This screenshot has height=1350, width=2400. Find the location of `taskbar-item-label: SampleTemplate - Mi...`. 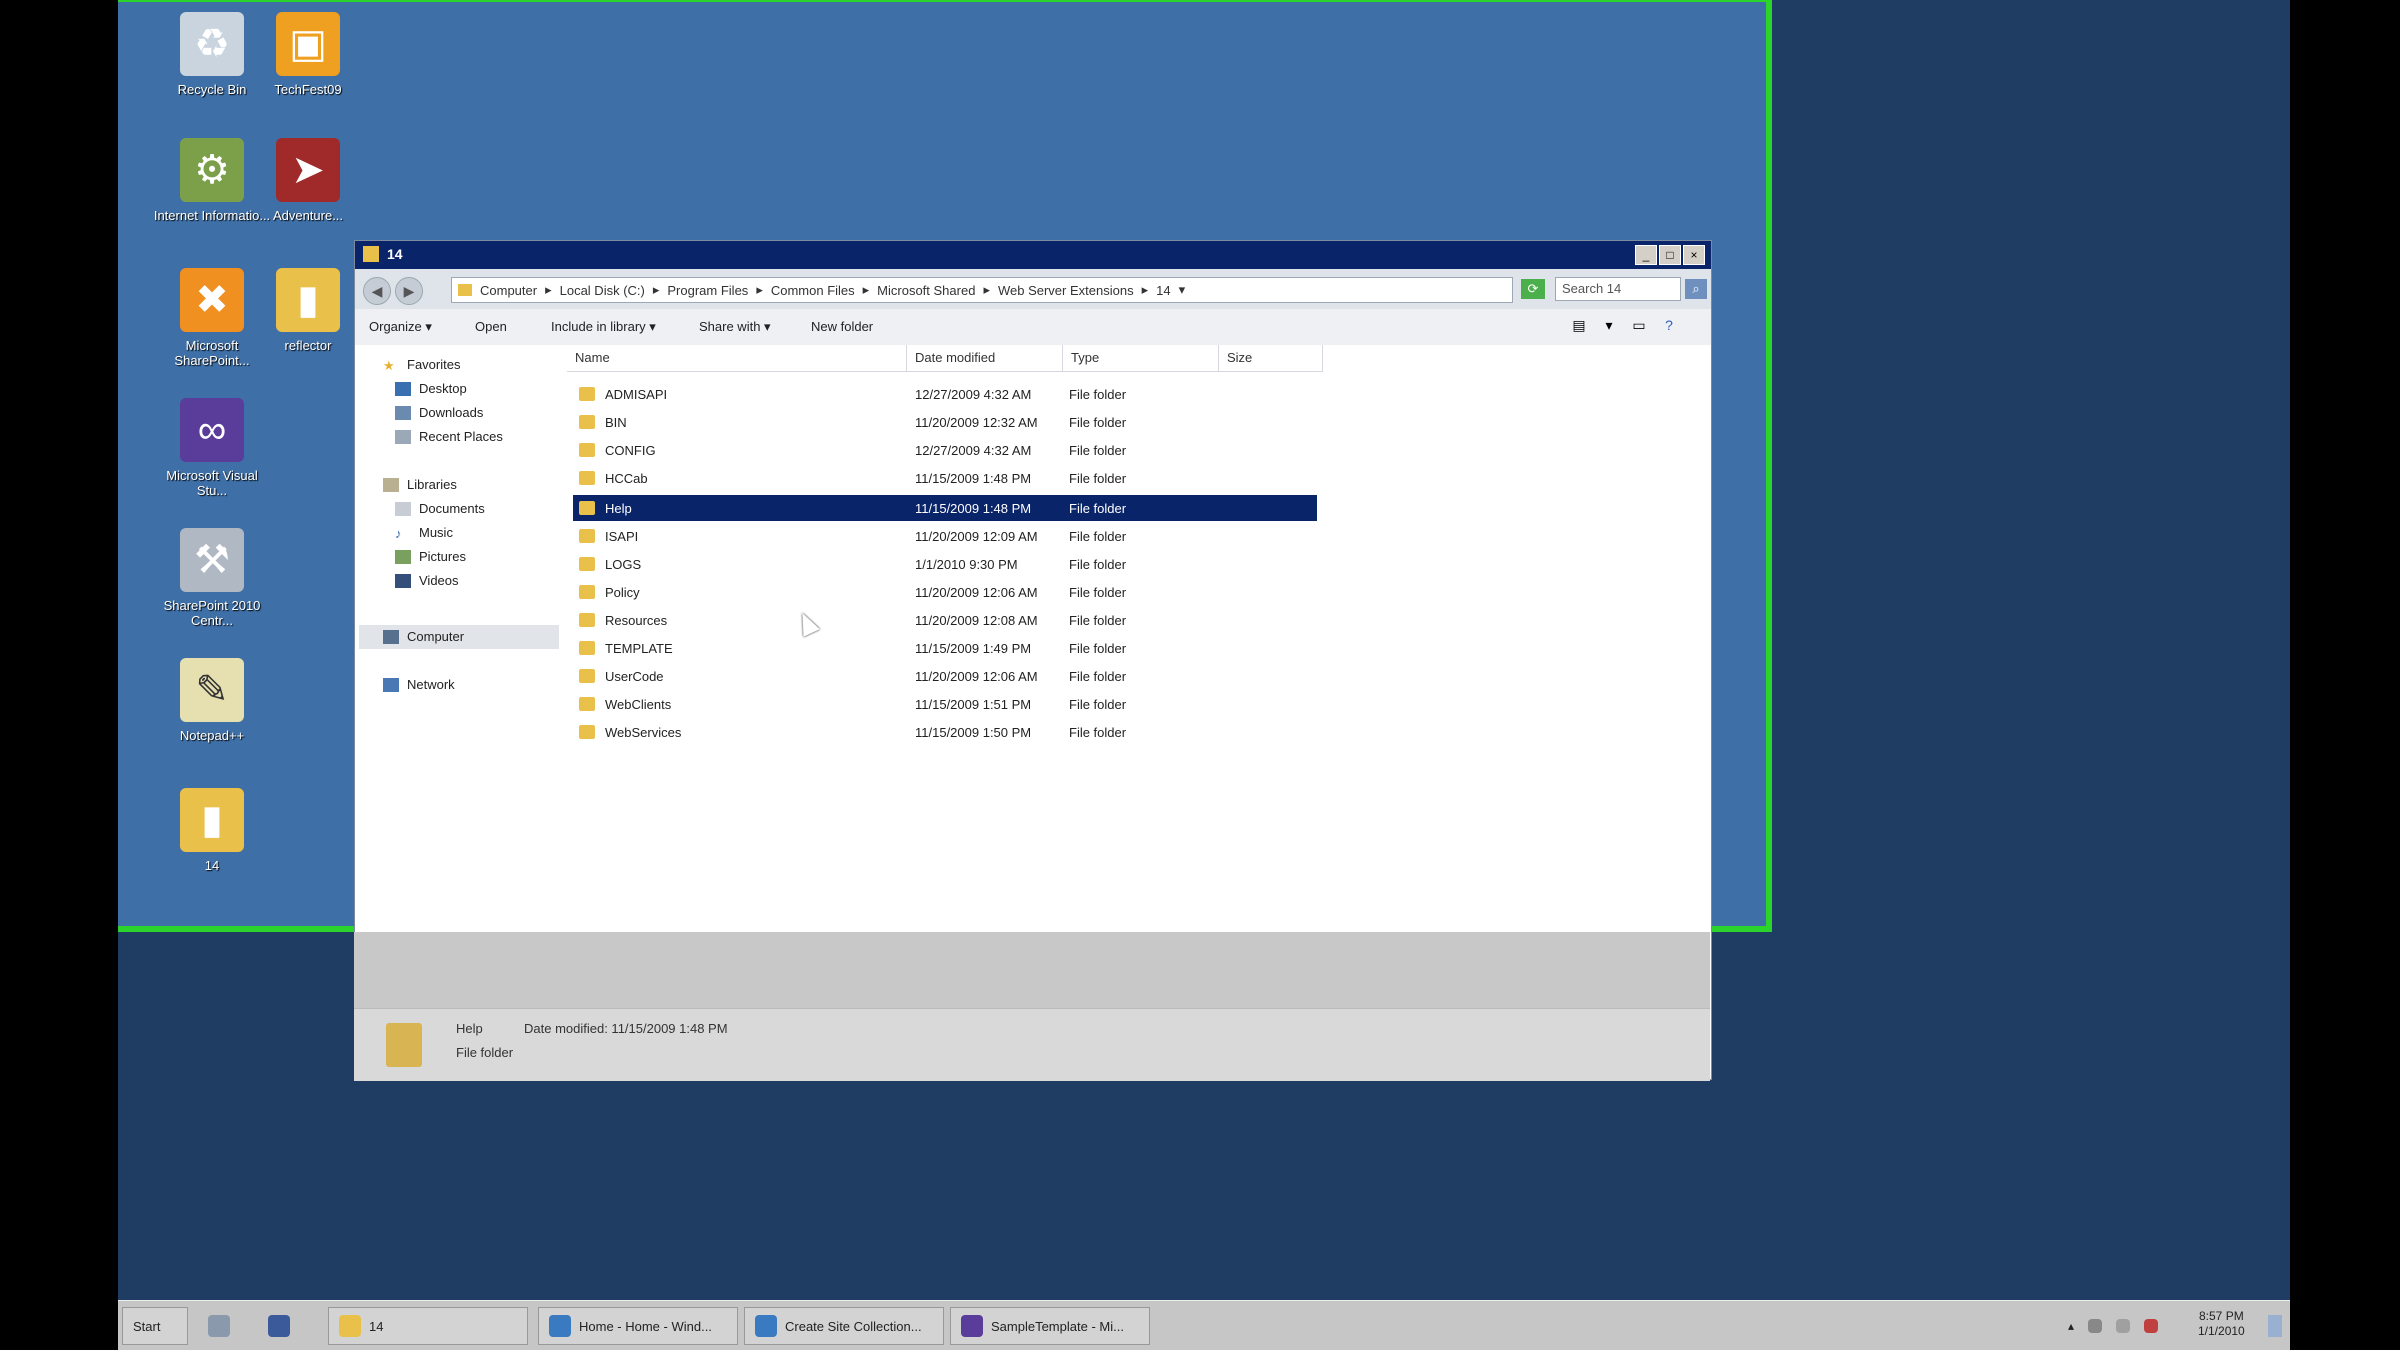

taskbar-item-label: SampleTemplate - Mi... is located at coordinates (1057, 1326).